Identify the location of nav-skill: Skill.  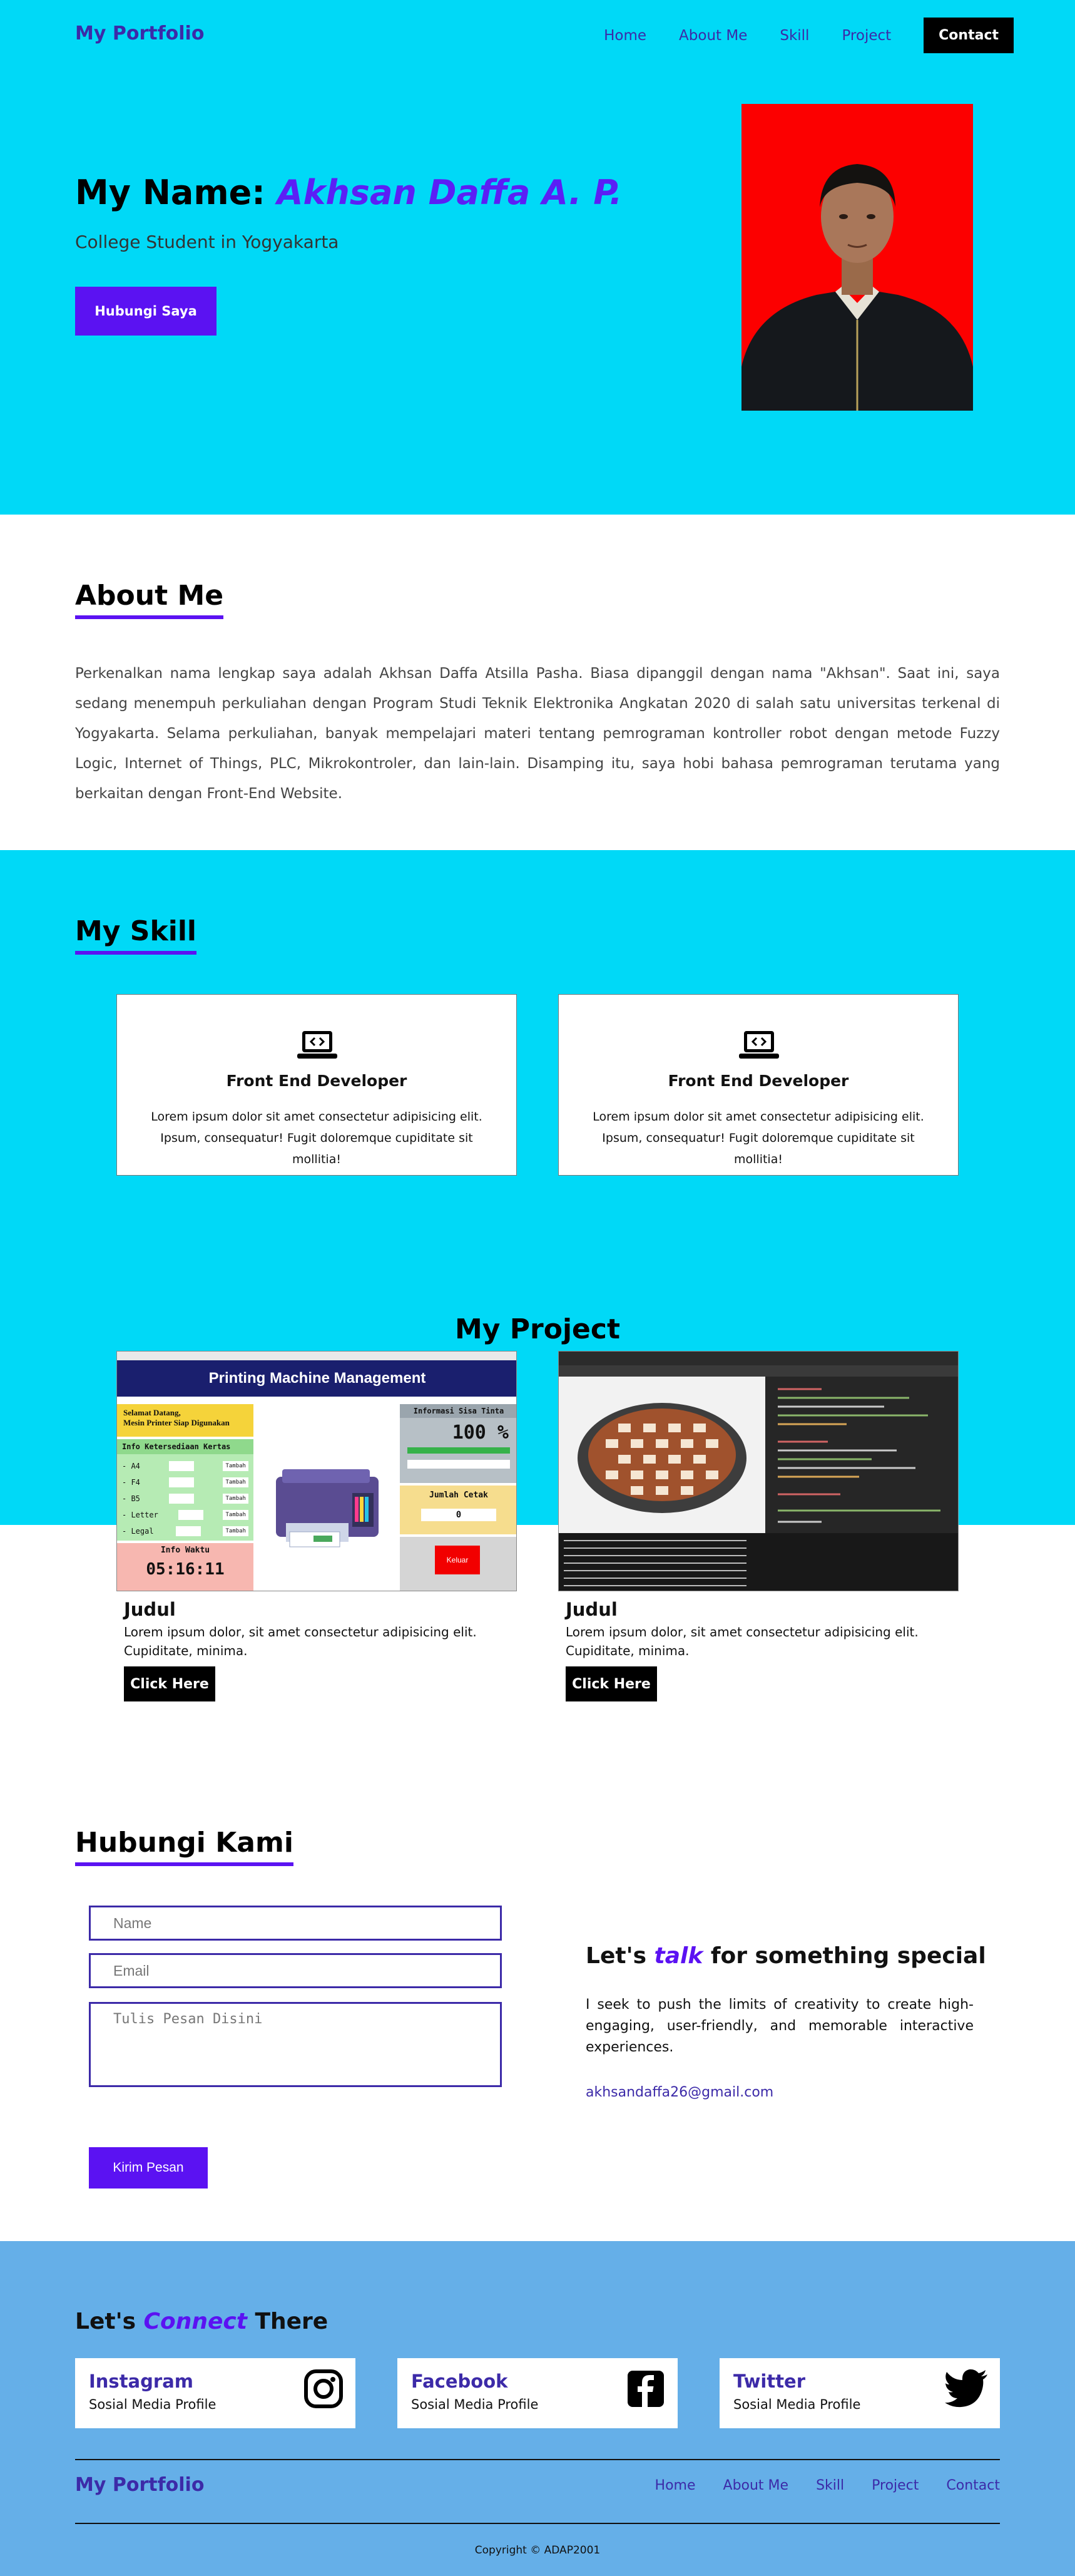
(794, 36).